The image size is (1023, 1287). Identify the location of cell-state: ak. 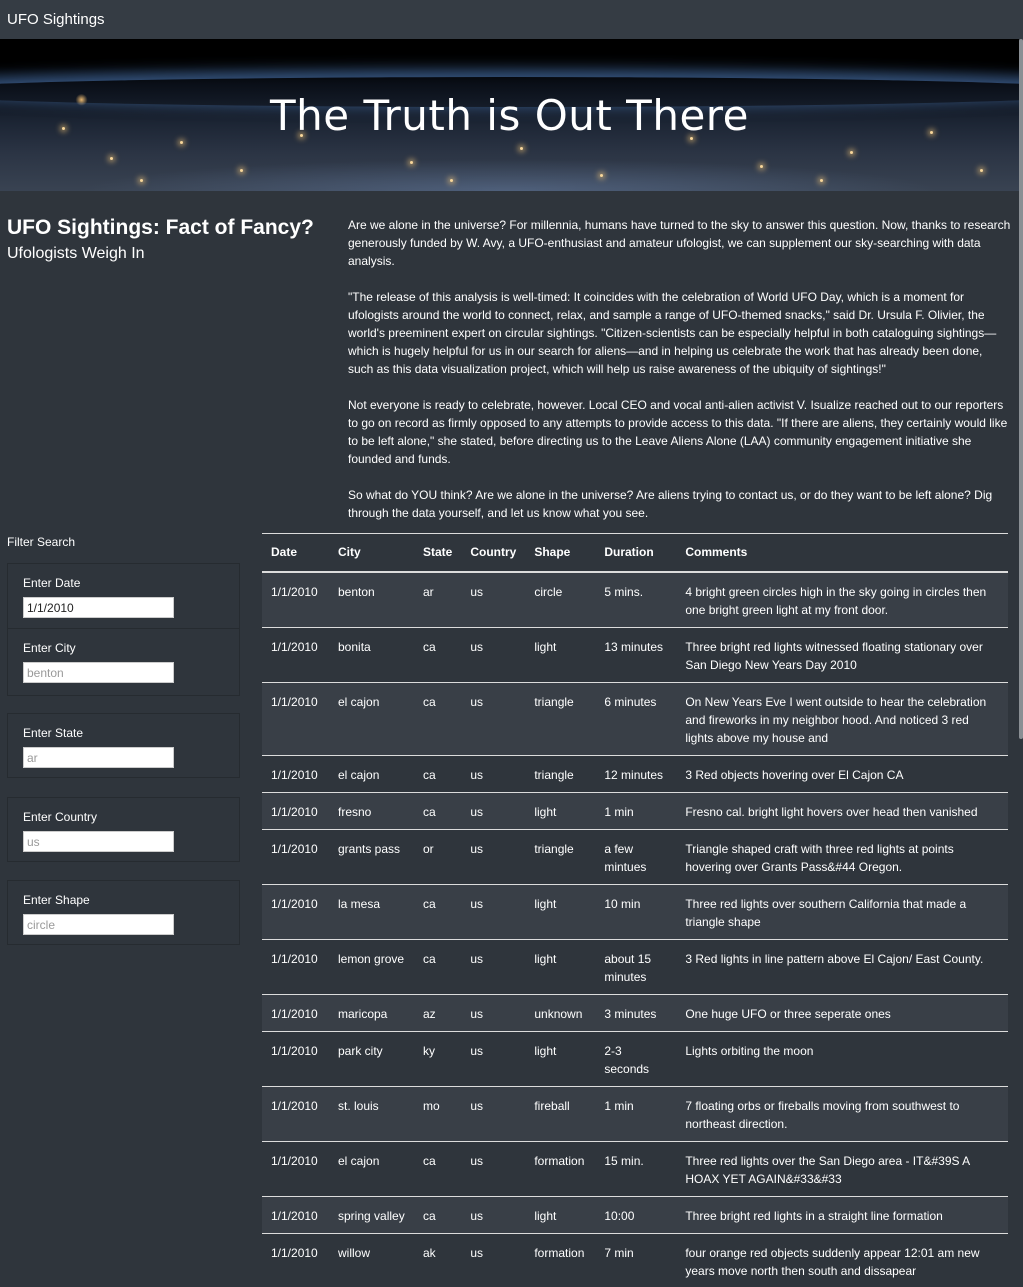
(438, 1259).